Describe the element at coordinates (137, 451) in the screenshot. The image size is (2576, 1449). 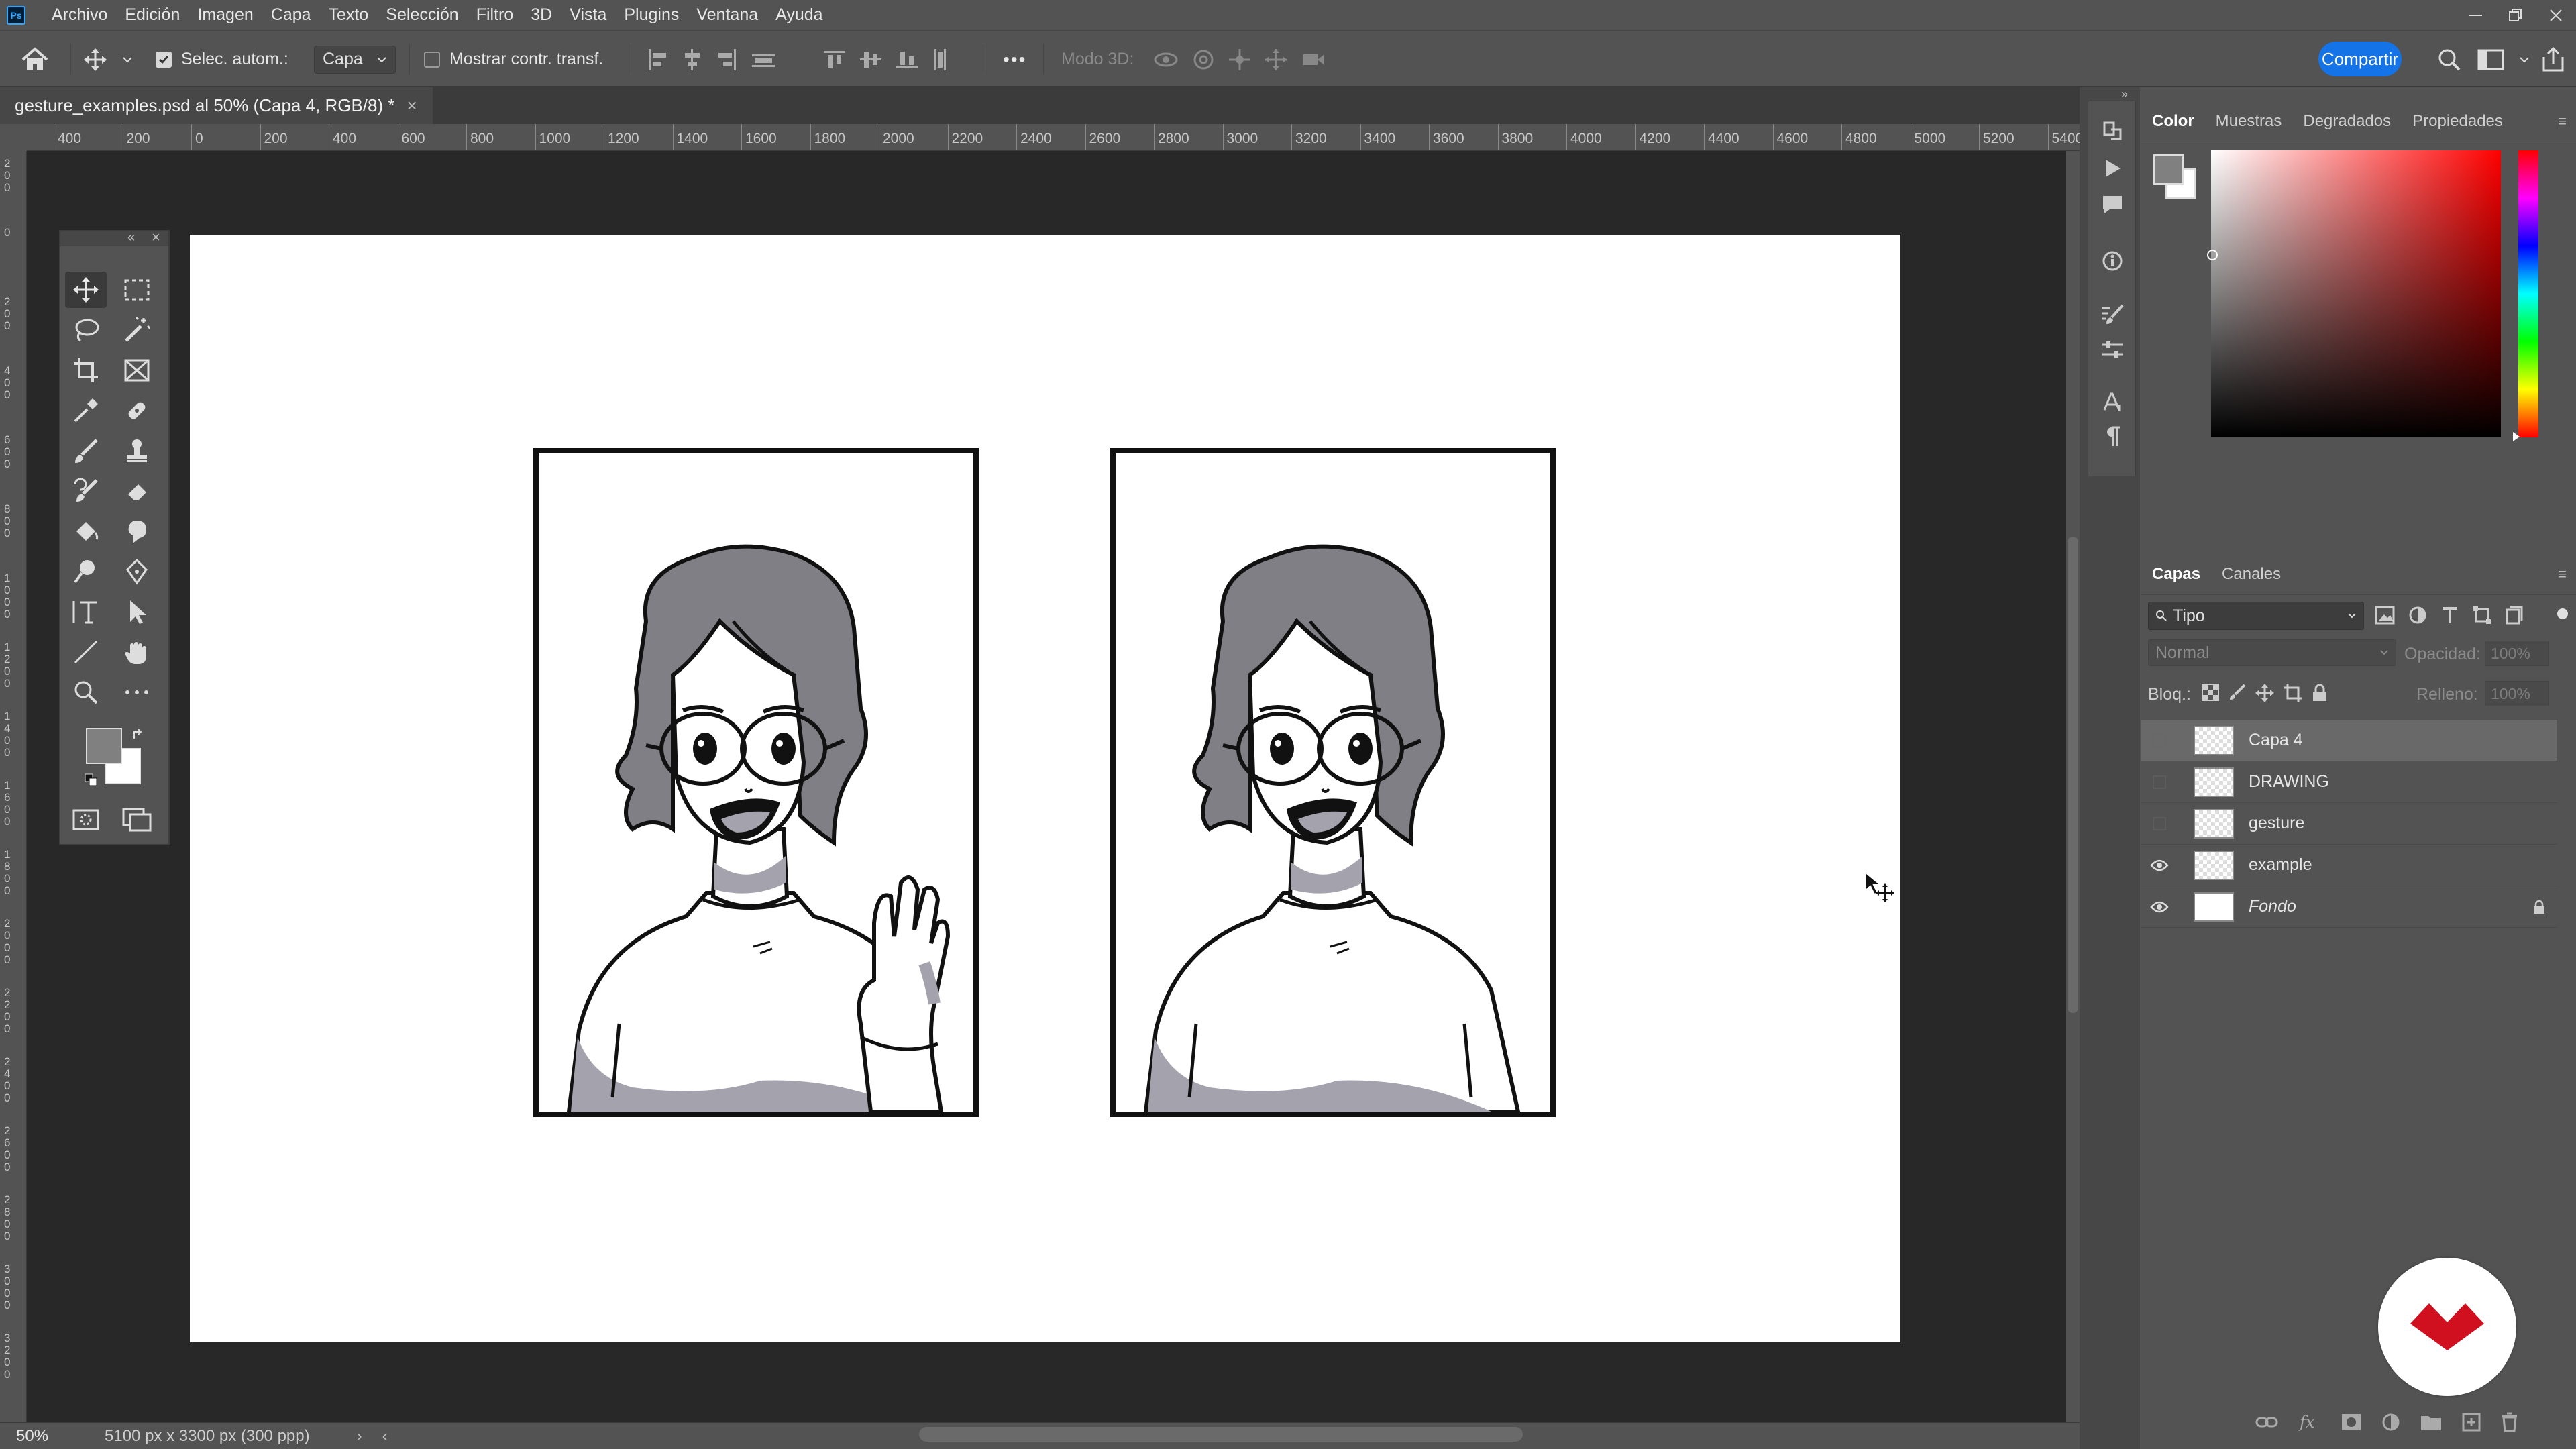
I see `clone-stamp-tool-icon` at that location.